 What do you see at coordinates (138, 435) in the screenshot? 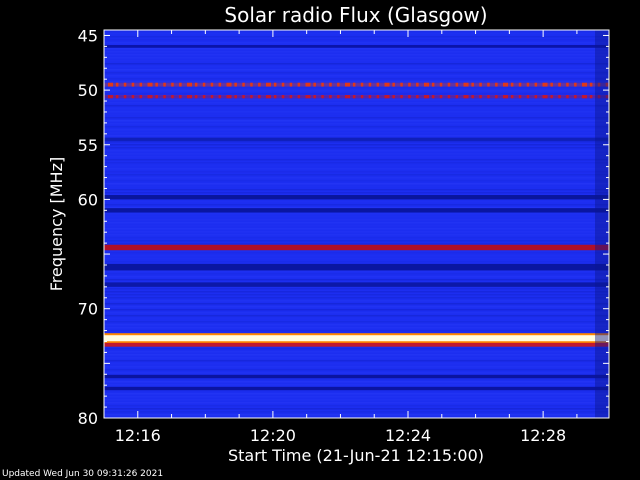
I see `x-tick-label: 12:16` at bounding box center [138, 435].